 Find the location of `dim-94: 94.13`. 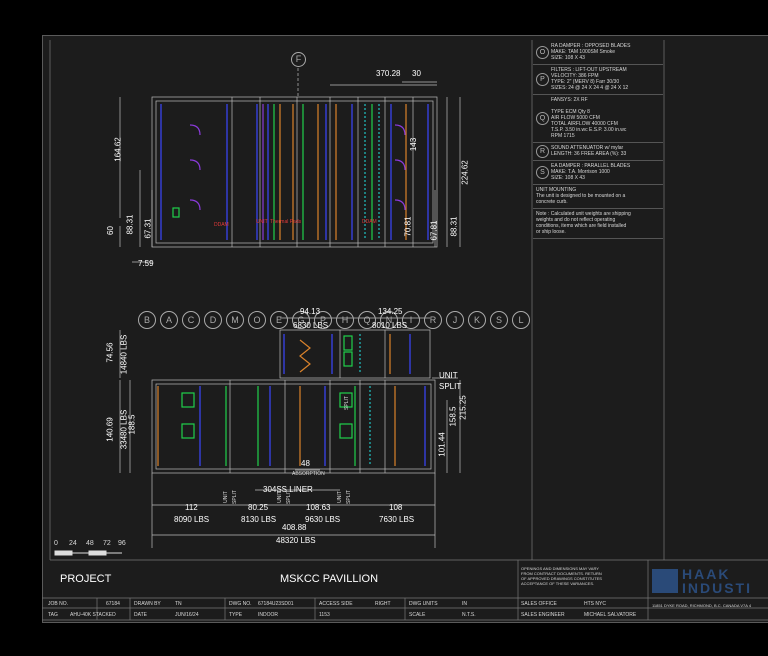

dim-94: 94.13 is located at coordinates (310, 311).